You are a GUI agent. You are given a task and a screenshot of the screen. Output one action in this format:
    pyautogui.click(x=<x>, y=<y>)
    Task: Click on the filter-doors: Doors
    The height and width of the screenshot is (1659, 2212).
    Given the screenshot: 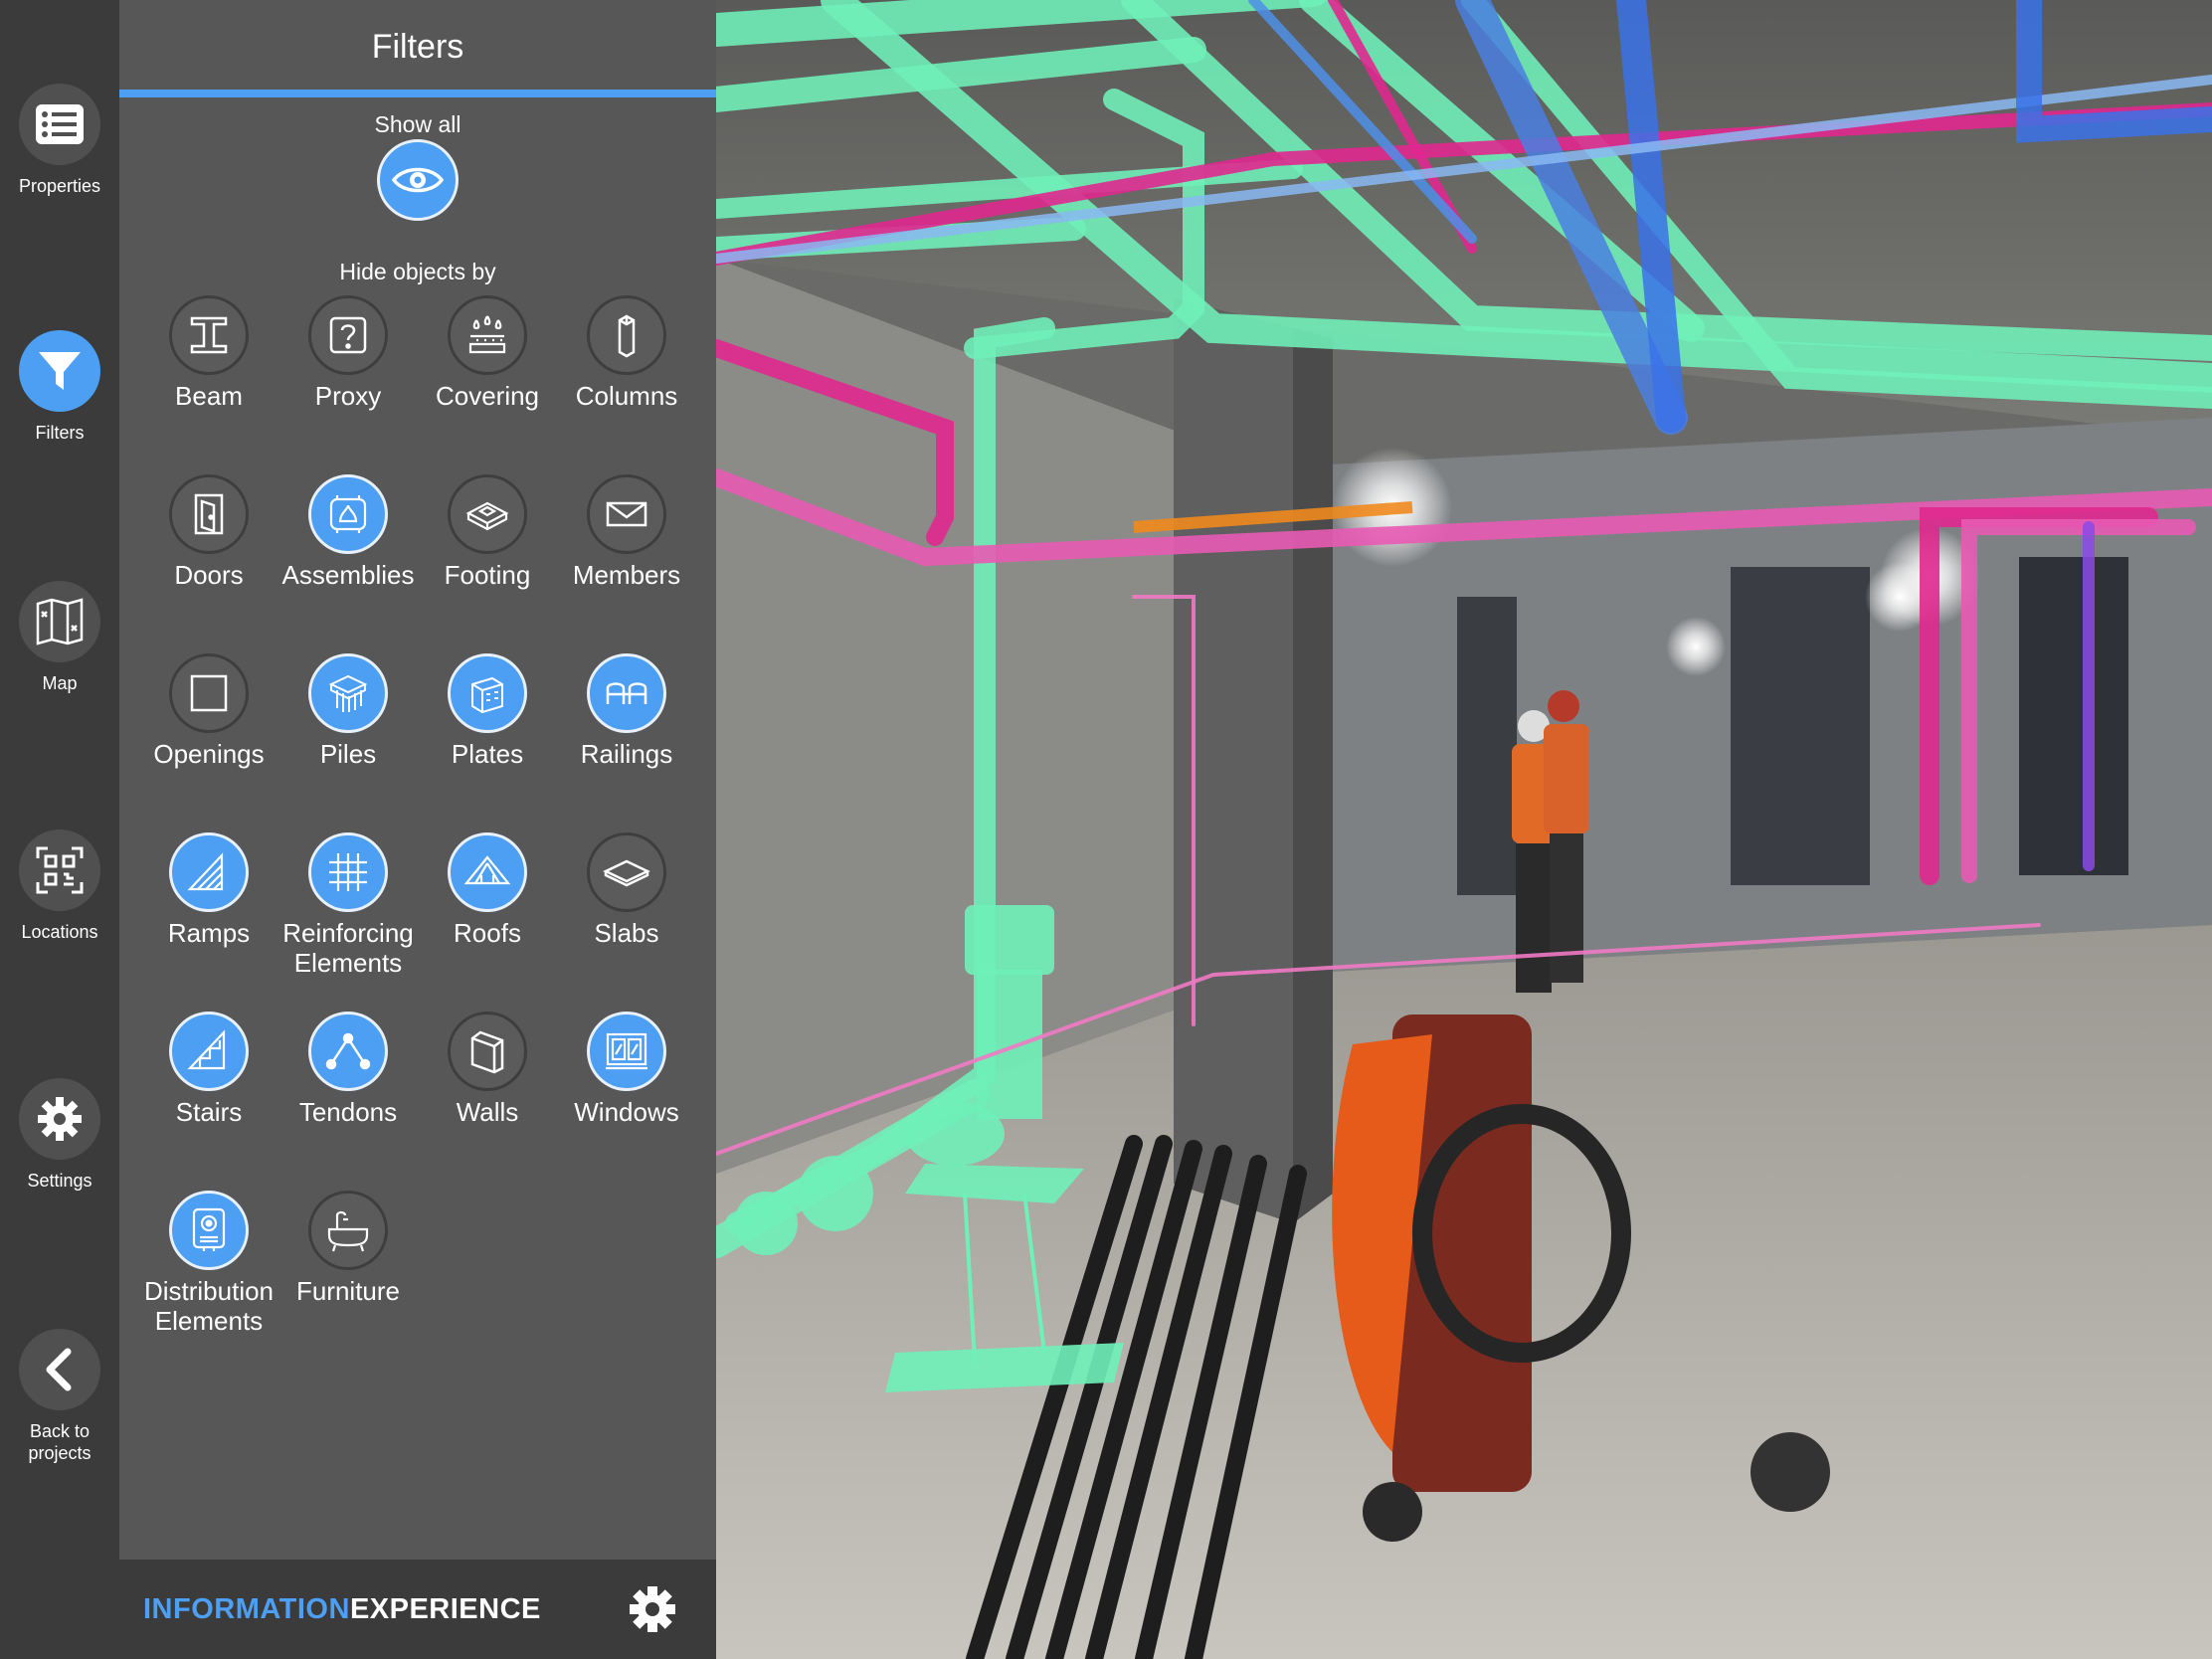 What is the action you would take?
    pyautogui.click(x=208, y=532)
    